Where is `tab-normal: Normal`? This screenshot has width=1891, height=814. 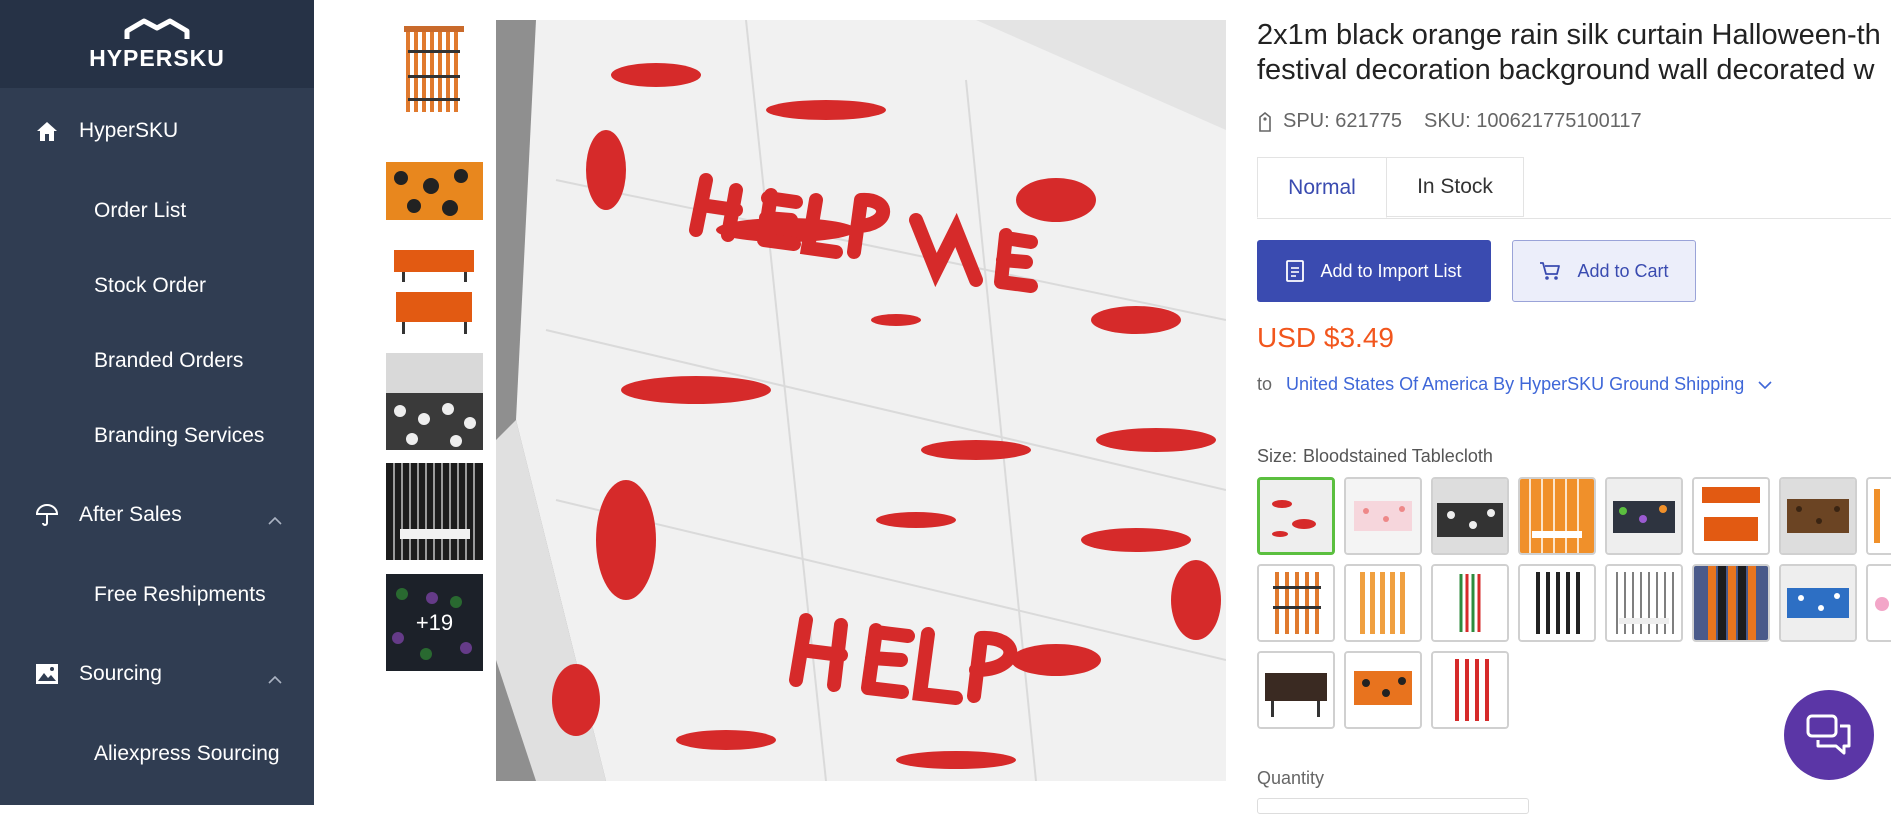 tab-normal: Normal is located at coordinates (1322, 187).